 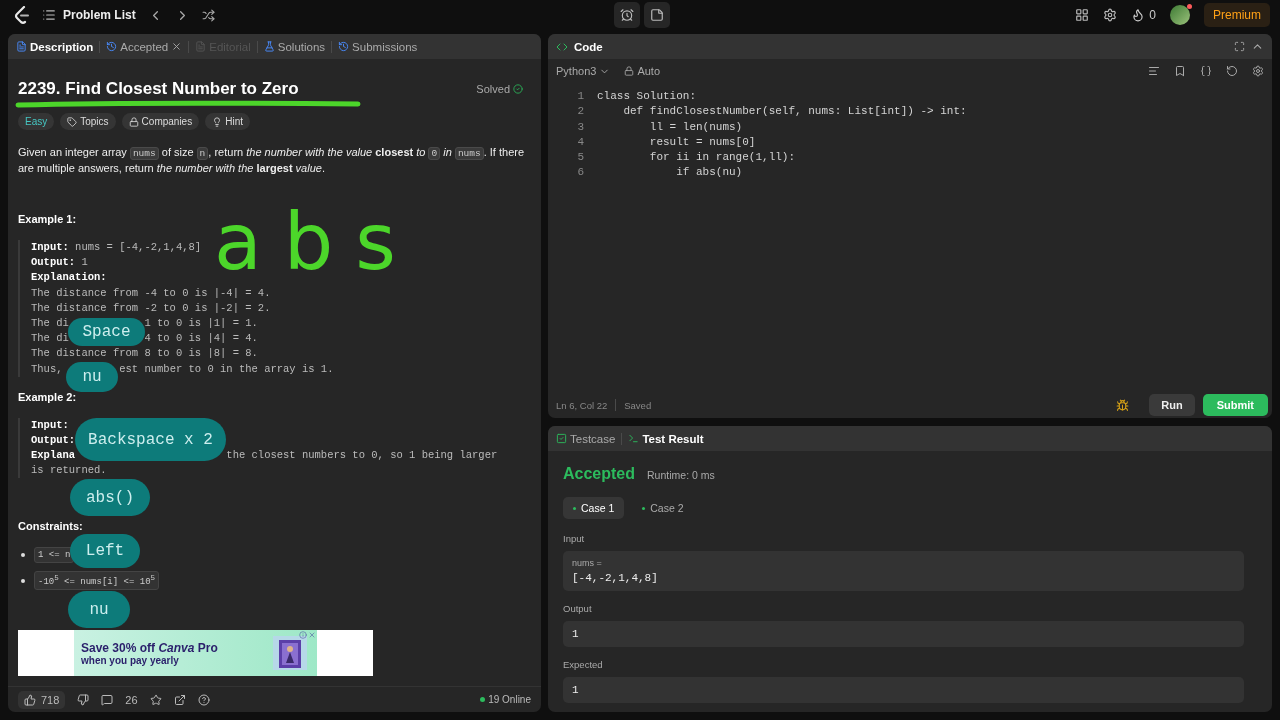 I want to click on example-line: is returned., so click(x=69, y=471).